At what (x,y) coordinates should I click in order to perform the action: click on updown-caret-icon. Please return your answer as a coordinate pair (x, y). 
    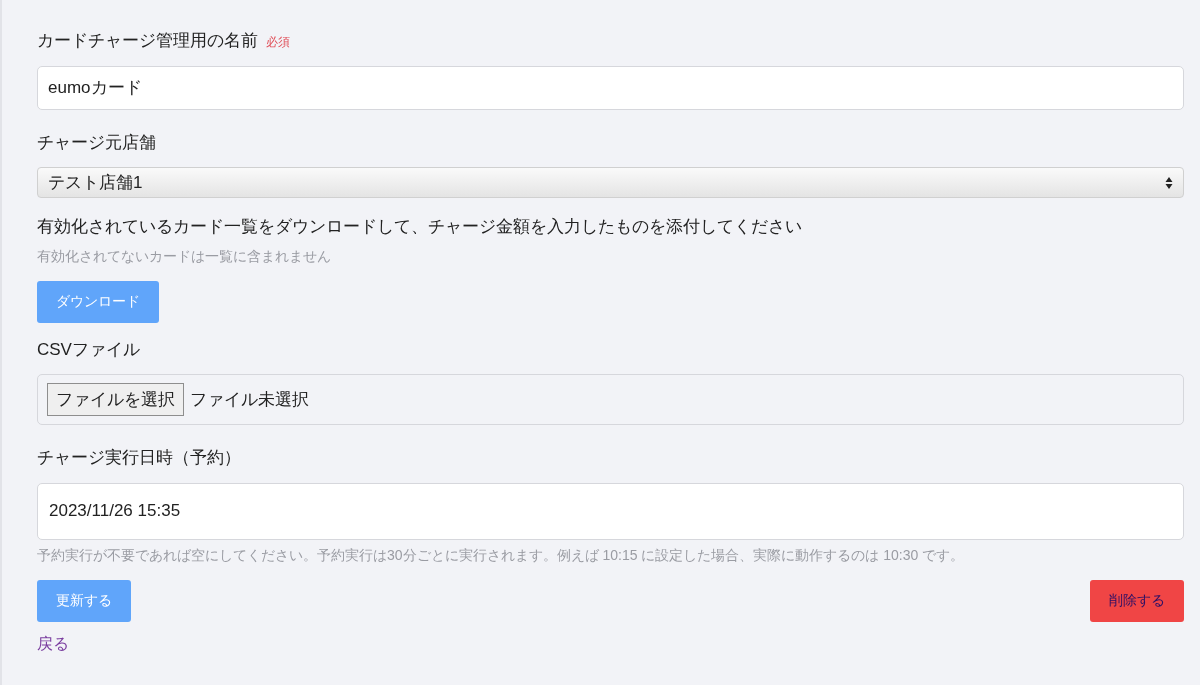
    Looking at the image, I should click on (1169, 182).